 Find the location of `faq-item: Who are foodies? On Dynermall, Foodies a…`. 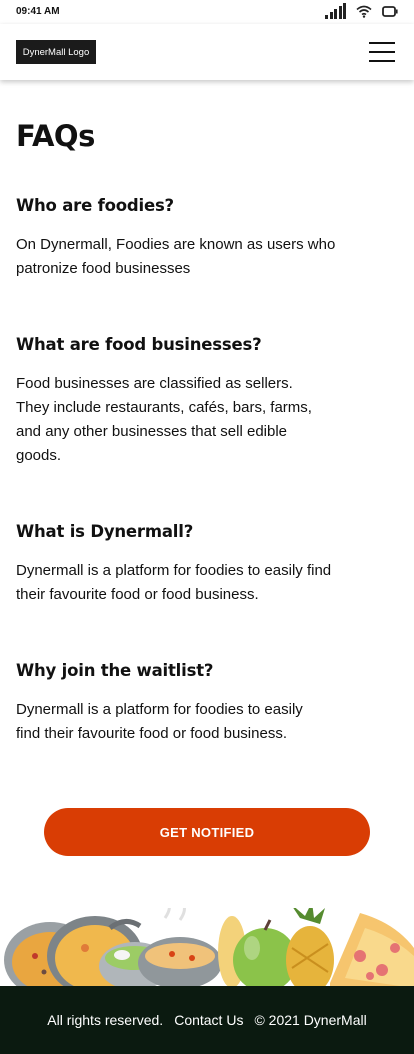

faq-item: Who are foodies? On Dynermall, Foodies a… is located at coordinates (196, 237).